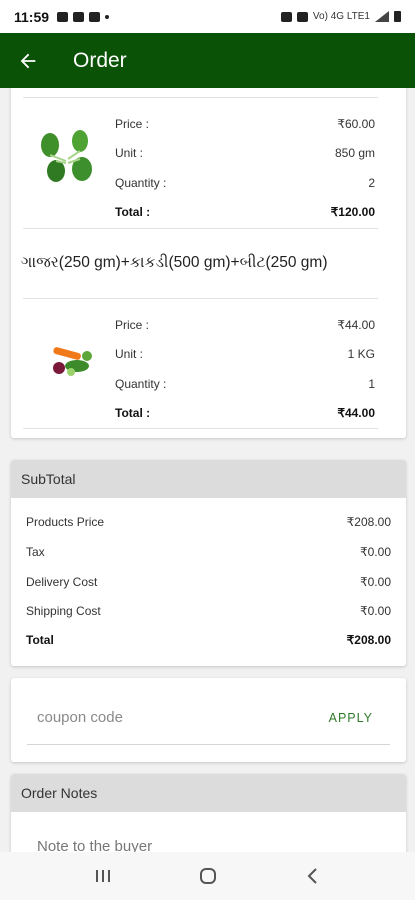 The image size is (415, 900). Describe the element at coordinates (356, 124) in the screenshot. I see `price-value: ₹60.00` at that location.